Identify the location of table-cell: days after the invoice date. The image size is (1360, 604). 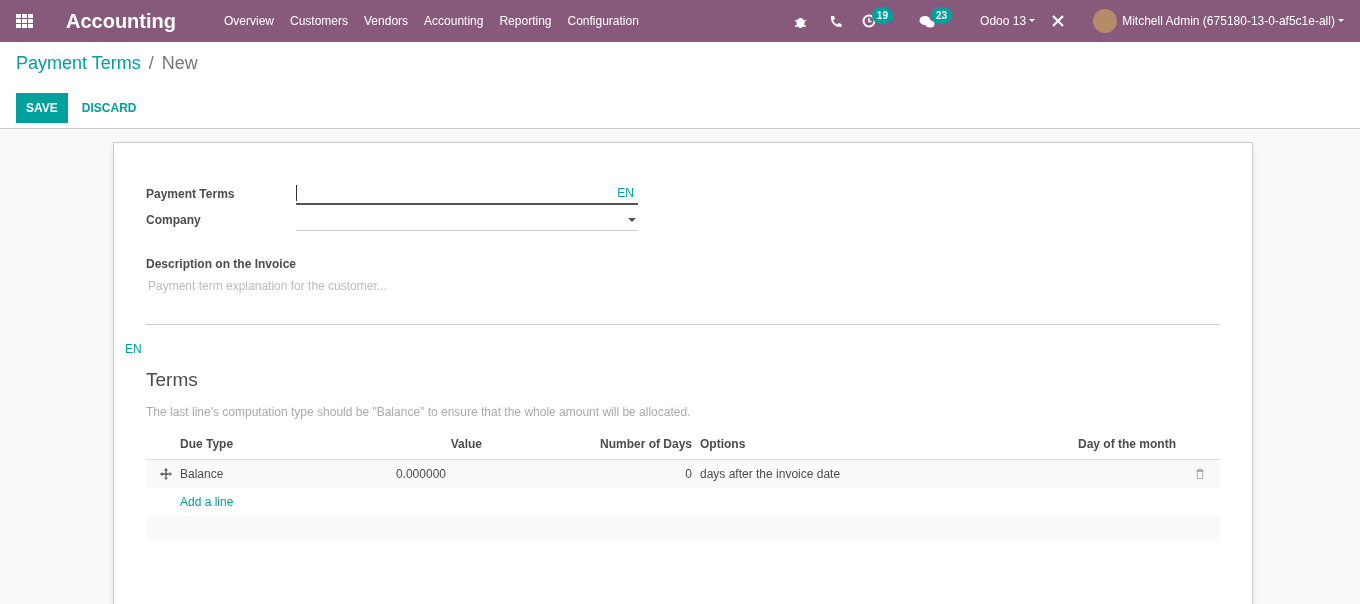
(770, 473).